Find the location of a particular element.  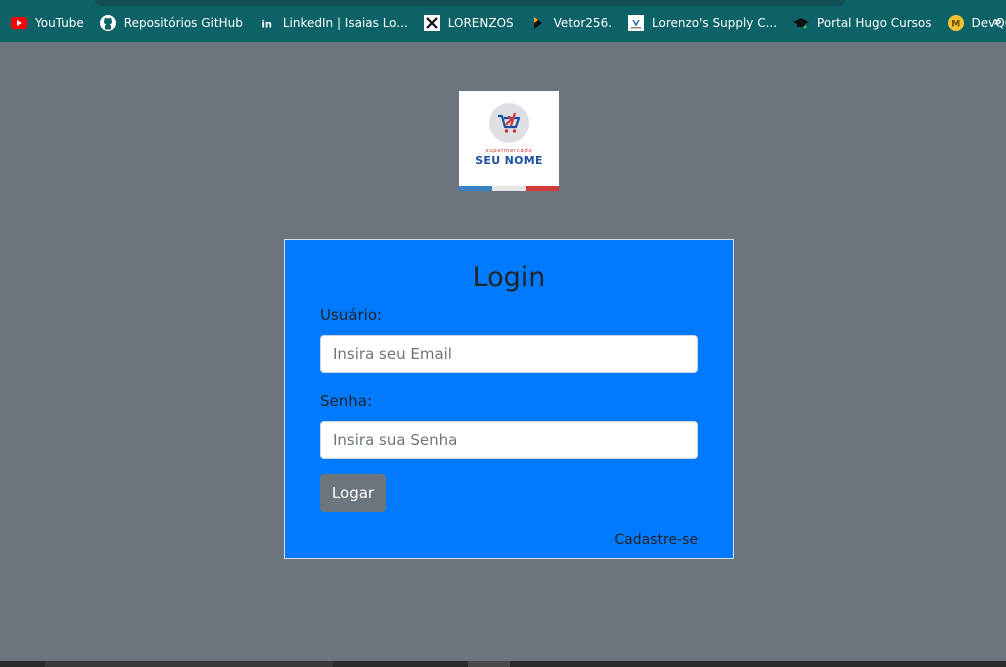

bookmark-lorenzos: LORENZOS is located at coordinates (468, 23).